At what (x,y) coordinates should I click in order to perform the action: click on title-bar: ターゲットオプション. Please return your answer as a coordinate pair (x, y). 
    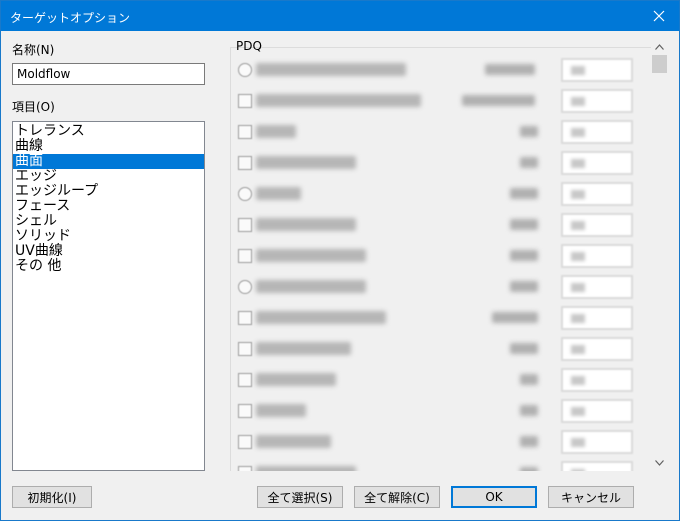
    Looking at the image, I should click on (340, 16).